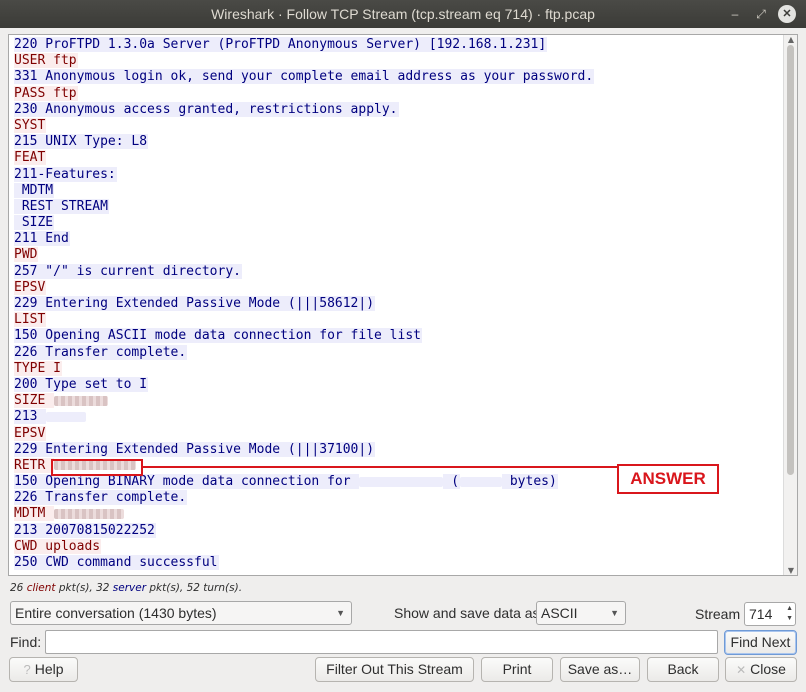  What do you see at coordinates (58, 546) in the screenshot?
I see `line-text: CWD uploads` at bounding box center [58, 546].